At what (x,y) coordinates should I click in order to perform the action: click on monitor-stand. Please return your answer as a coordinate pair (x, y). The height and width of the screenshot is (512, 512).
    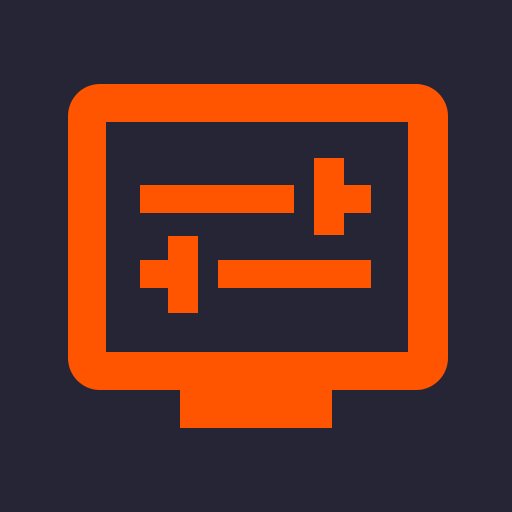
    Looking at the image, I should click on (256, 408).